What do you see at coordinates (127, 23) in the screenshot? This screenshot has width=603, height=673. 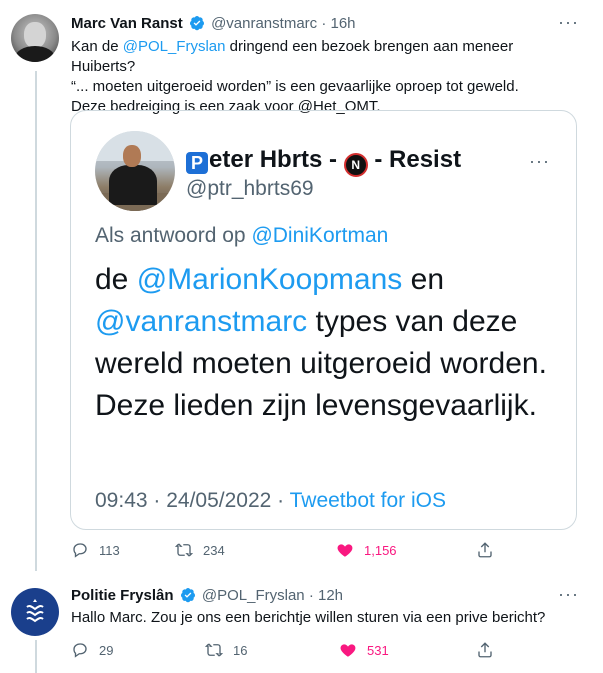 I see `tweet1-author-name: Marc Van Ranst` at bounding box center [127, 23].